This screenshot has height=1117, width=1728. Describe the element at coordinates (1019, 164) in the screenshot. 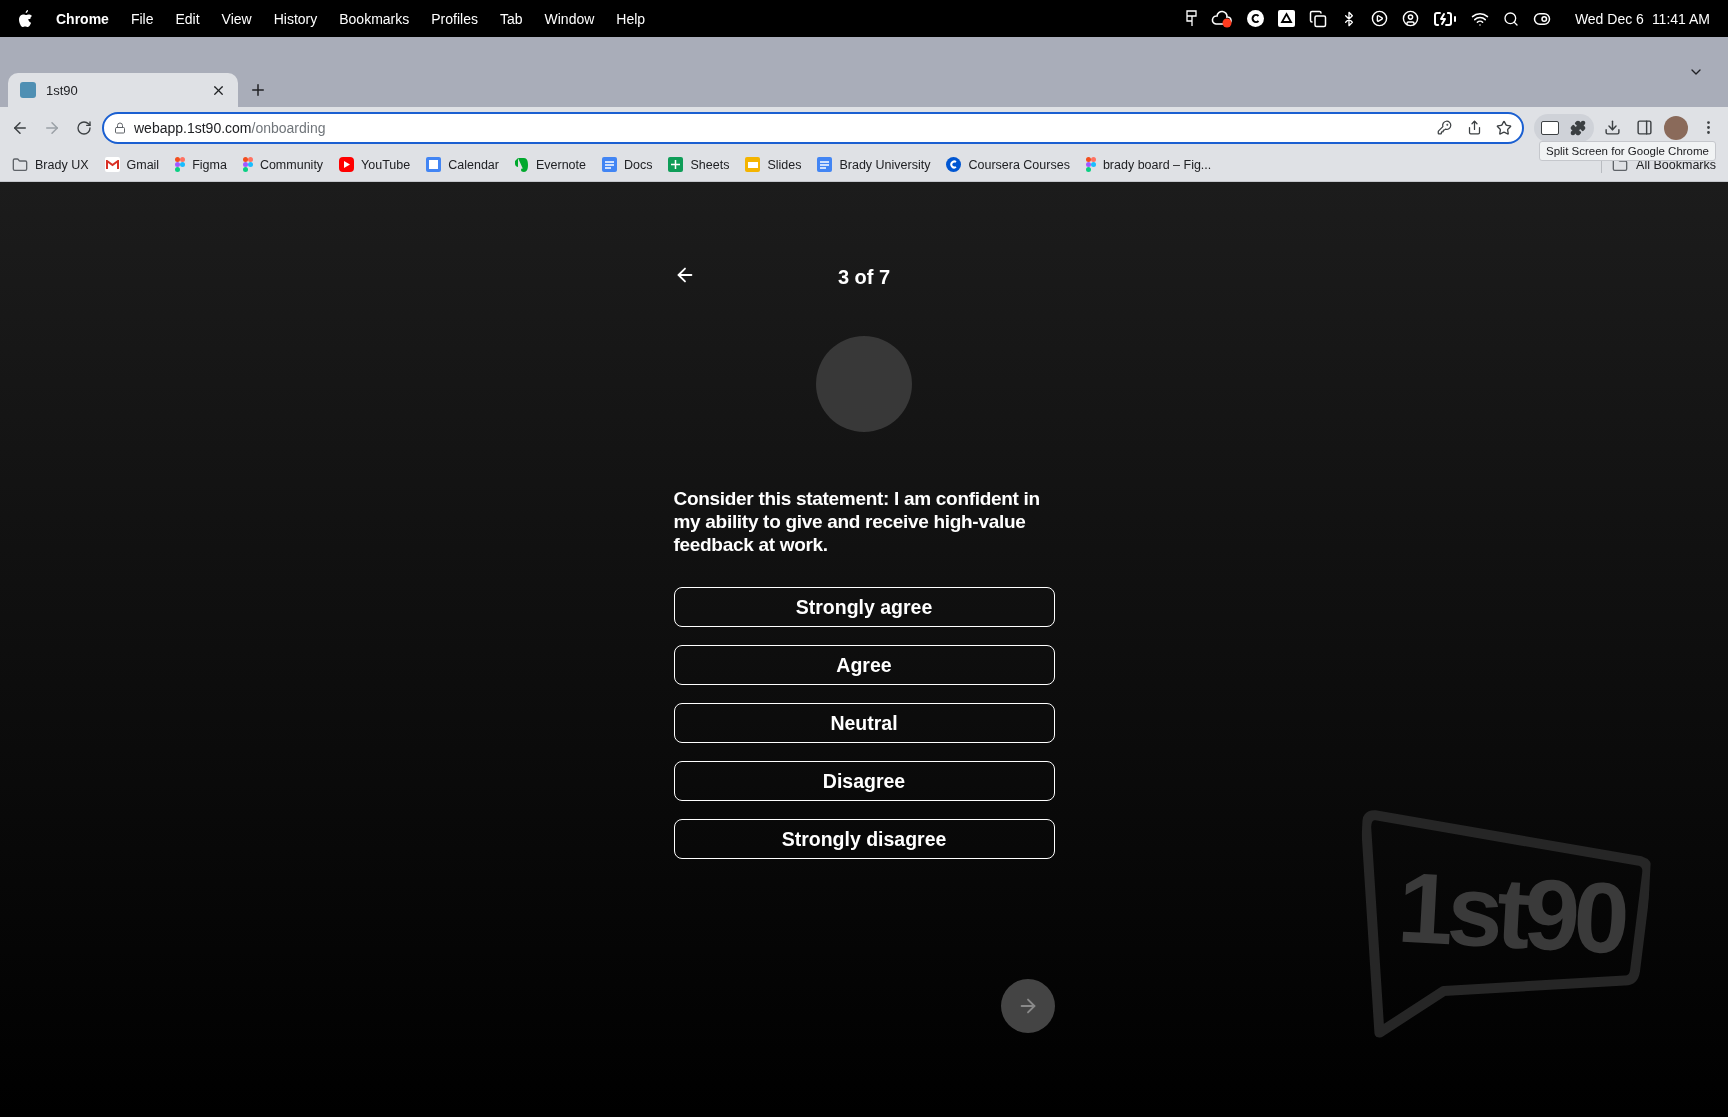

I see `bookmark-link: Coursera Courses` at that location.